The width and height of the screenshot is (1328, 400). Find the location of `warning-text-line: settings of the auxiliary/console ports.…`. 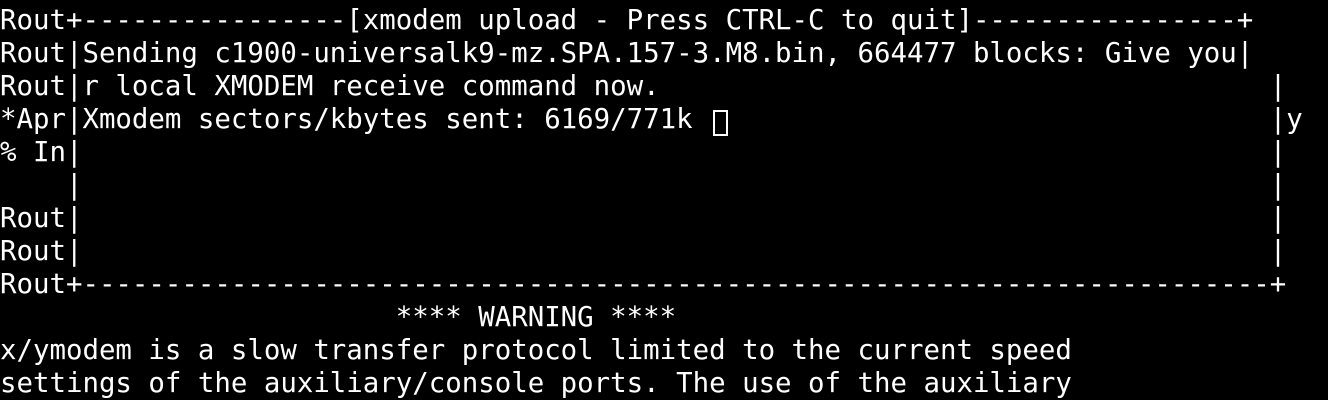

warning-text-line: settings of the auxiliary/console ports.… is located at coordinates (536, 383).